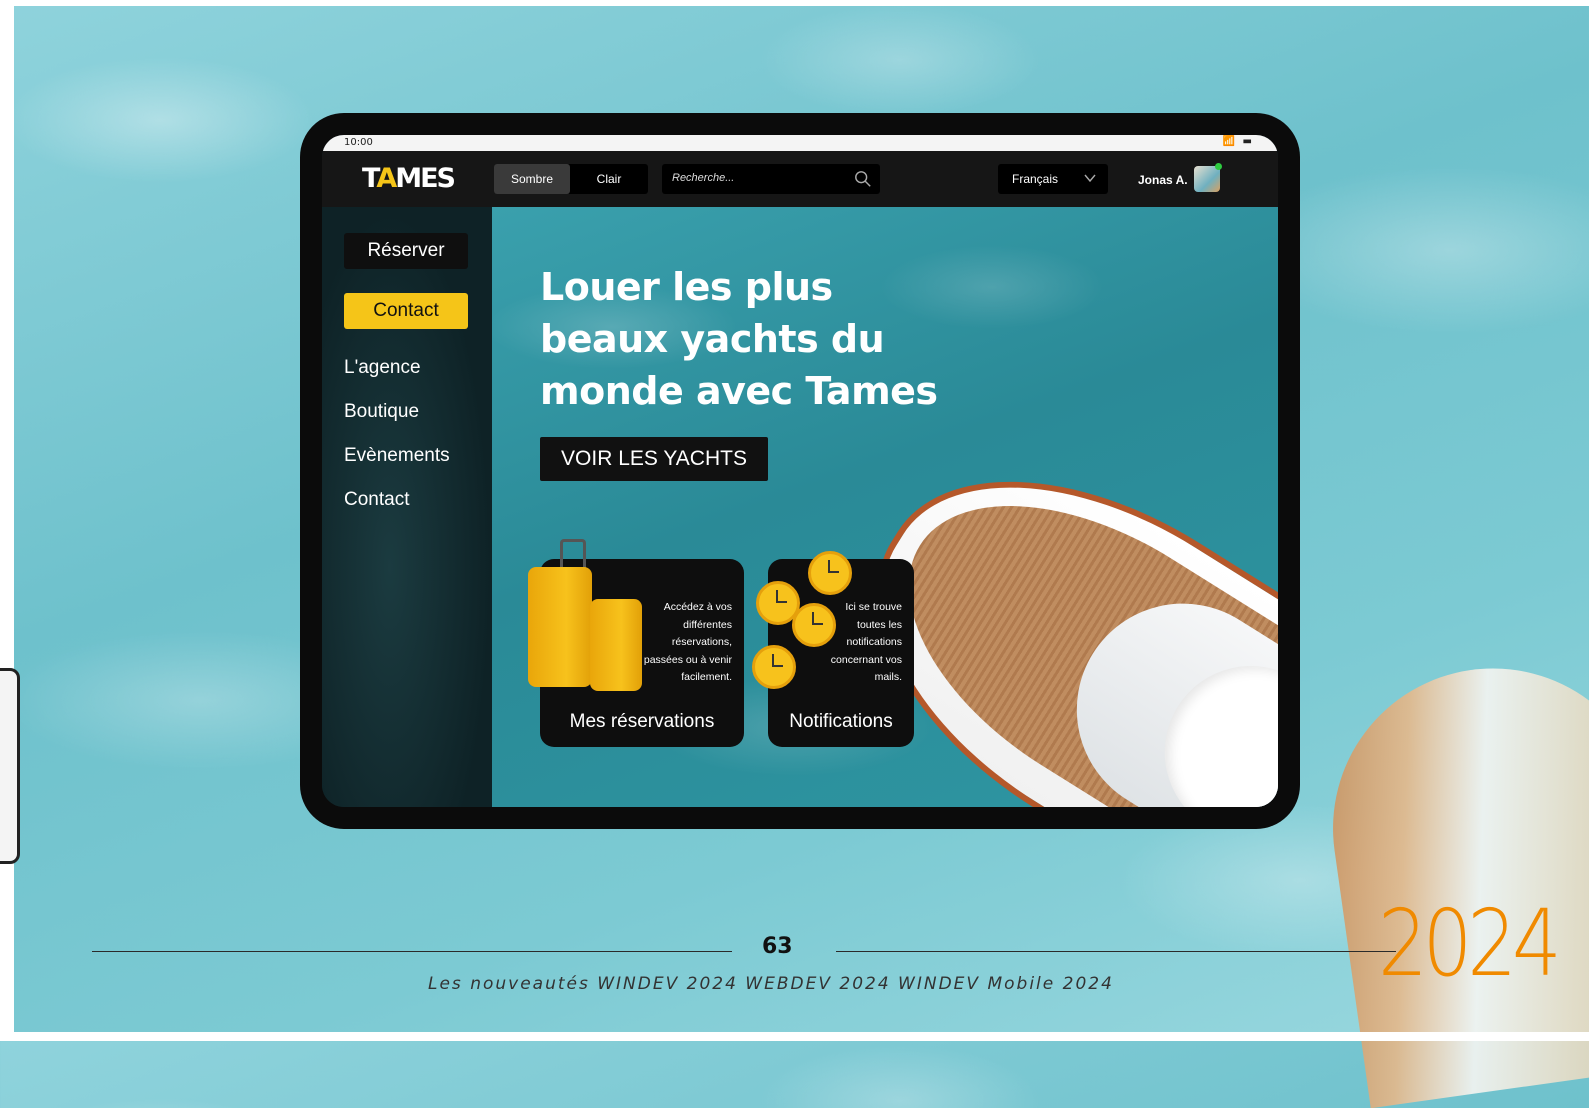 This screenshot has height=1108, width=1589. What do you see at coordinates (794, 1036) in the screenshot?
I see `bottom-border` at bounding box center [794, 1036].